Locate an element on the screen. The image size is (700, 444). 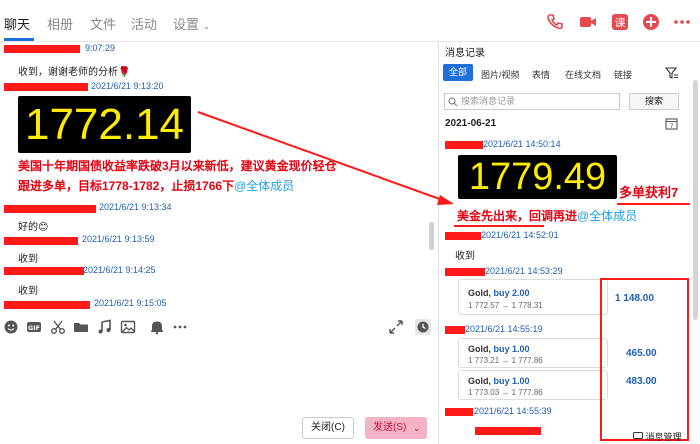
trade-action: buy 2.00 is located at coordinates (511, 293).